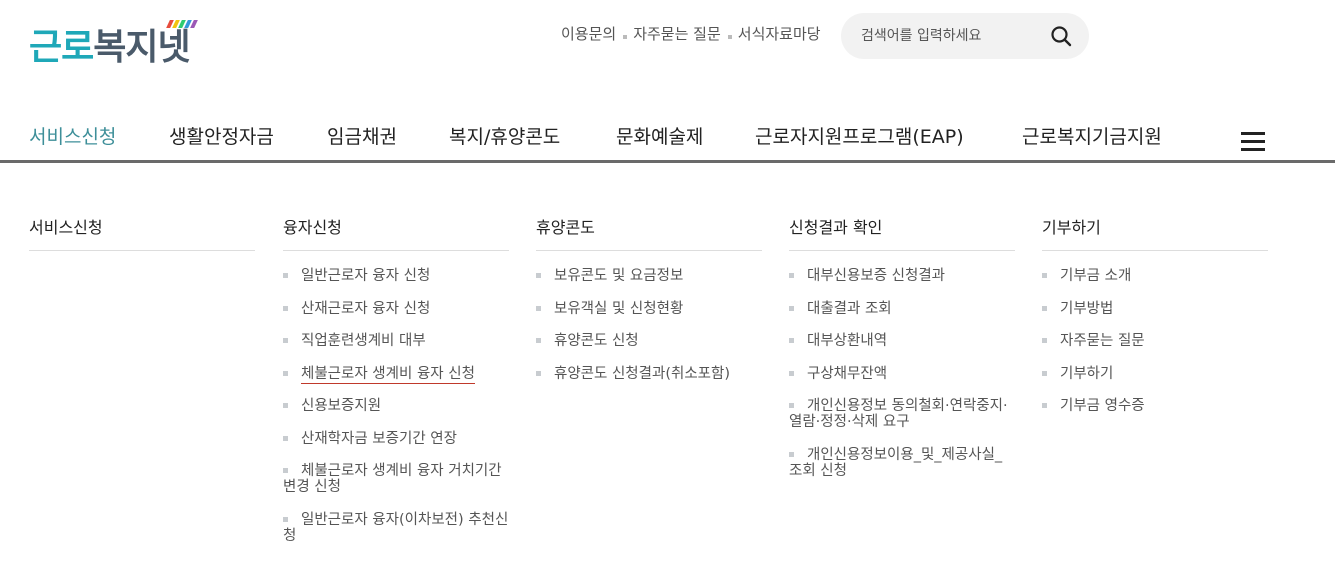  I want to click on mega-link: 구상채무잔액, so click(847, 374).